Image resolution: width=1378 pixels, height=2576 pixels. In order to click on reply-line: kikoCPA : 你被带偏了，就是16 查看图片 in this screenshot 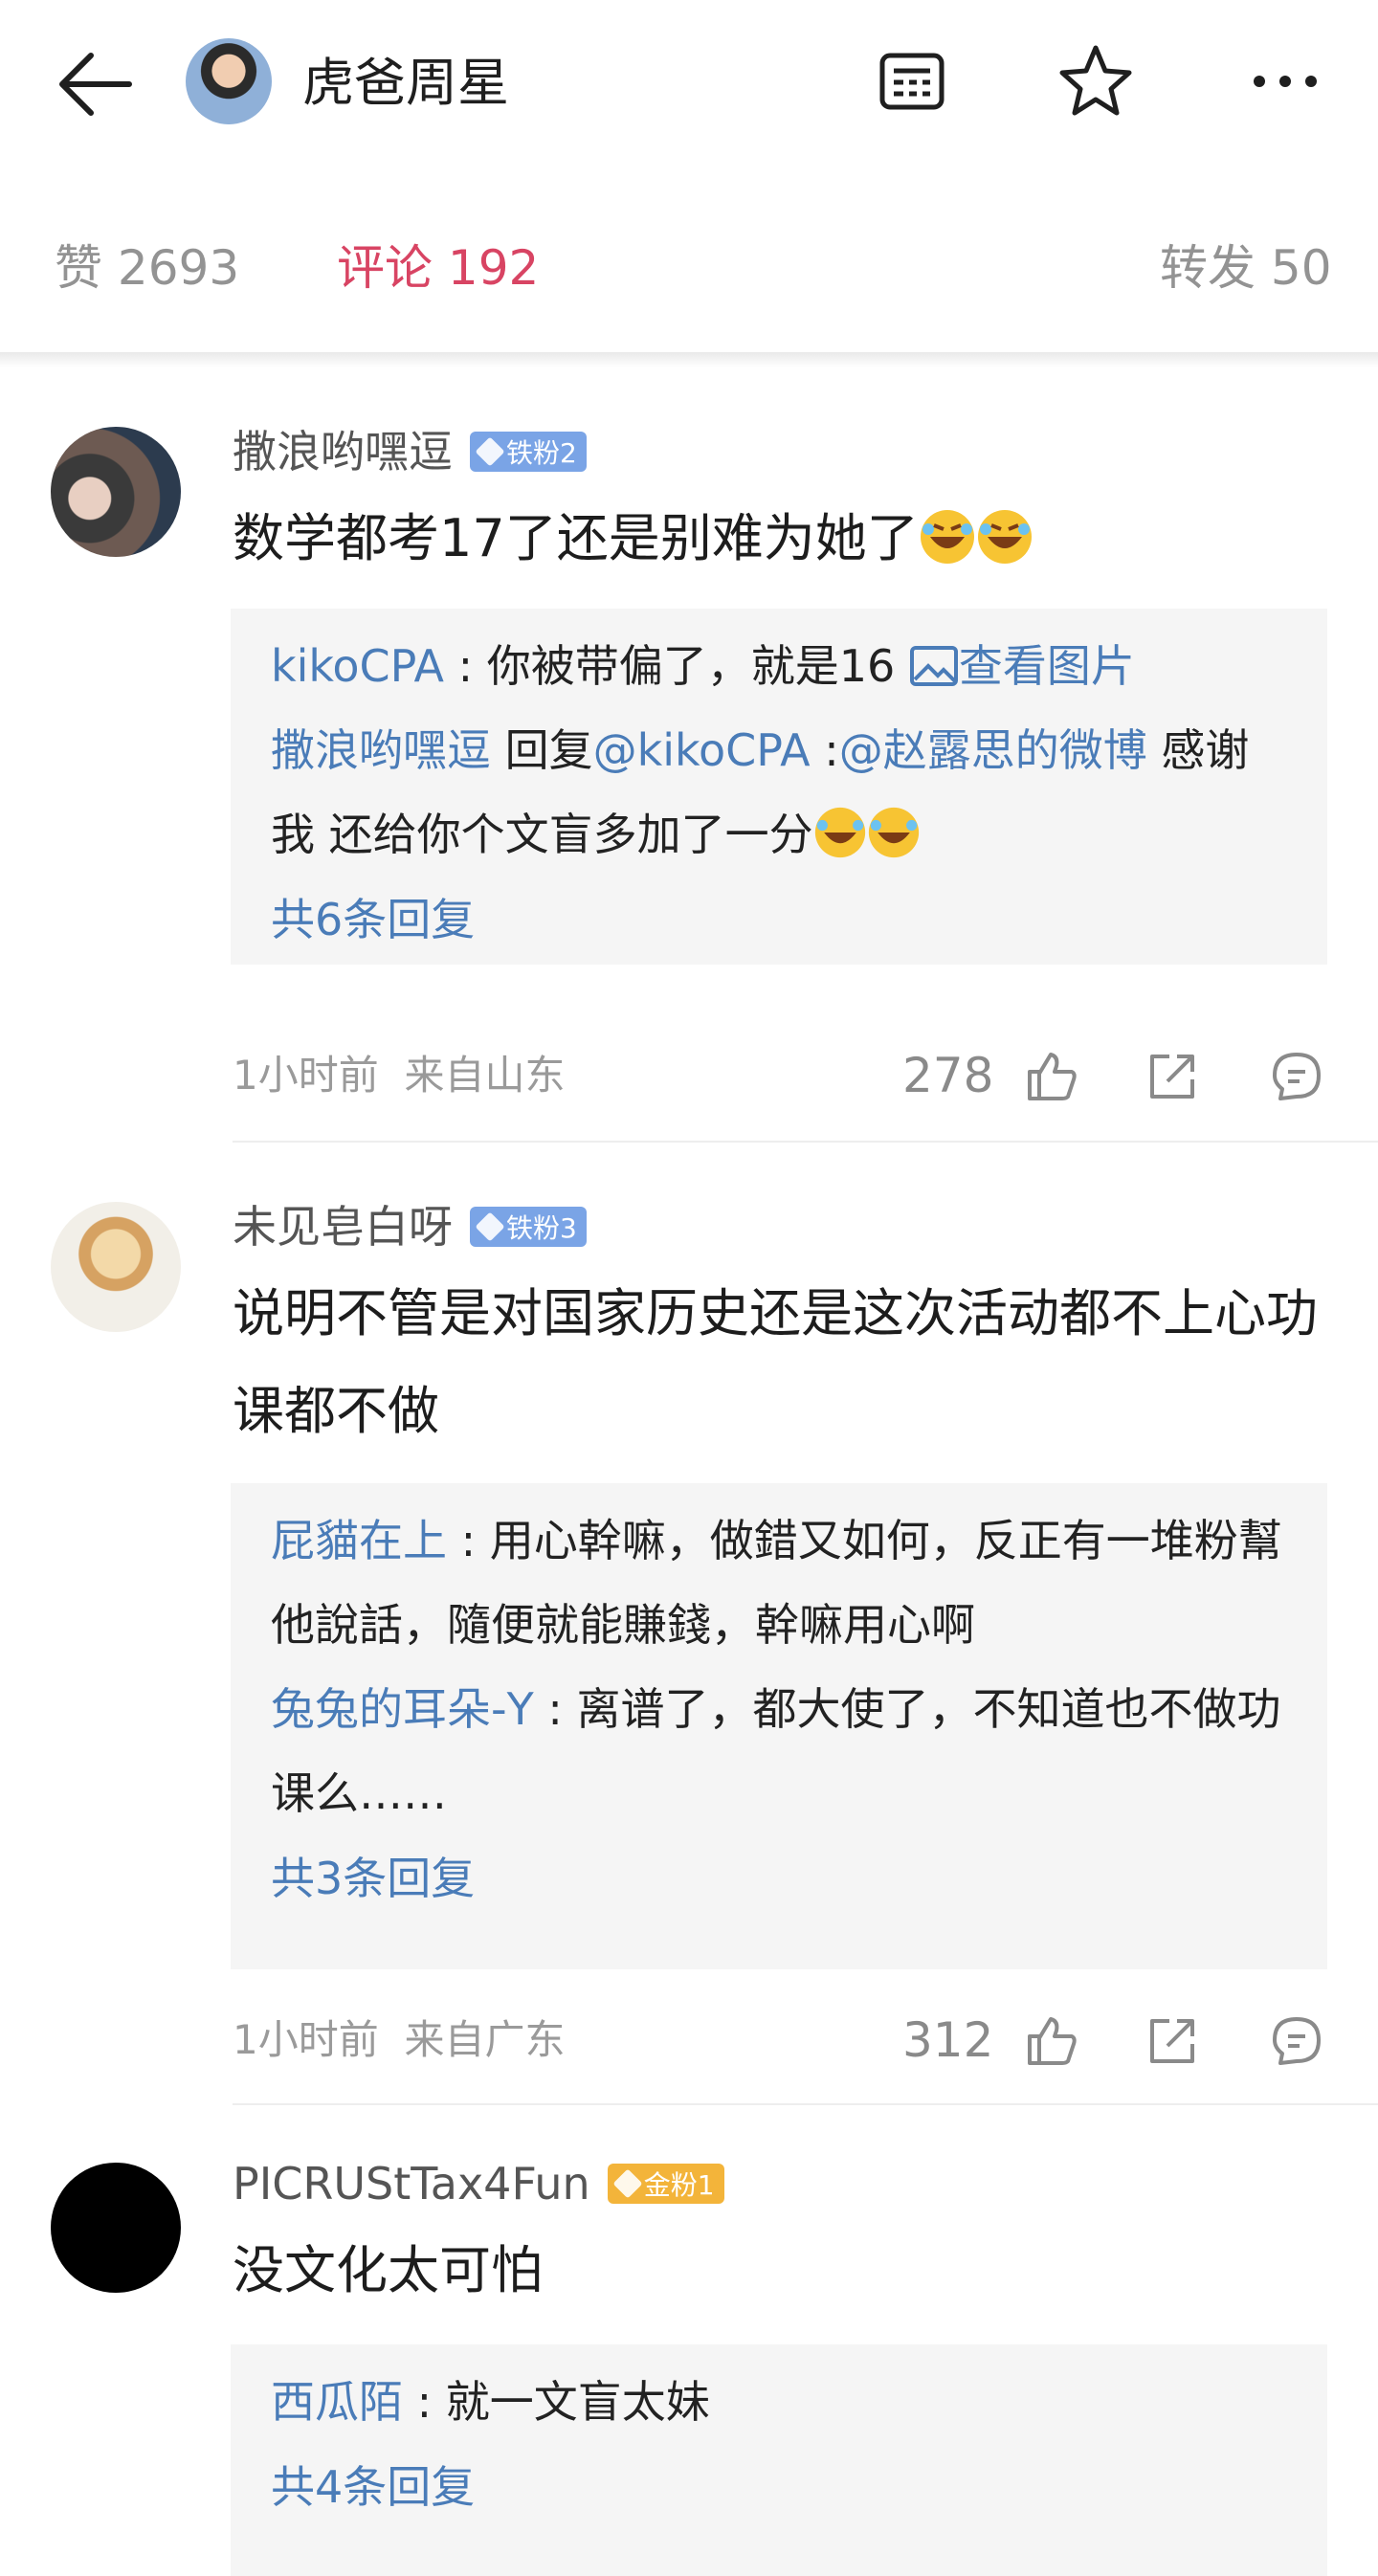, I will do `click(703, 666)`.